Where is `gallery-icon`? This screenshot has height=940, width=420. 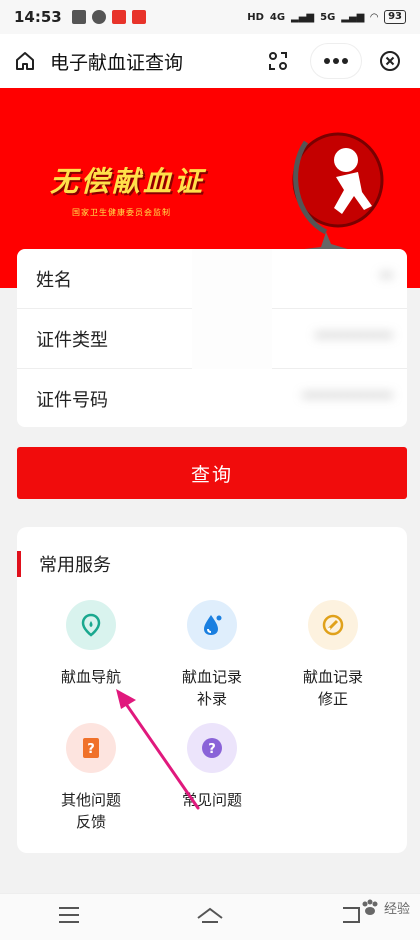 gallery-icon is located at coordinates (78, 17).